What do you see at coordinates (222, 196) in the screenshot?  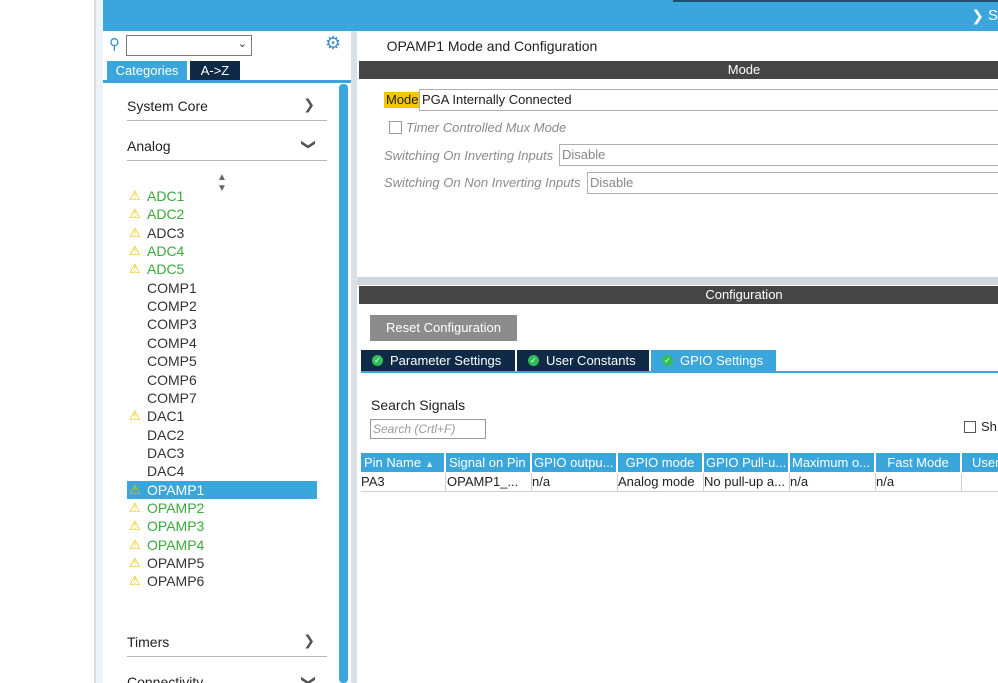 I see `sidebar-item-adc1: ⚠ ADC1` at bounding box center [222, 196].